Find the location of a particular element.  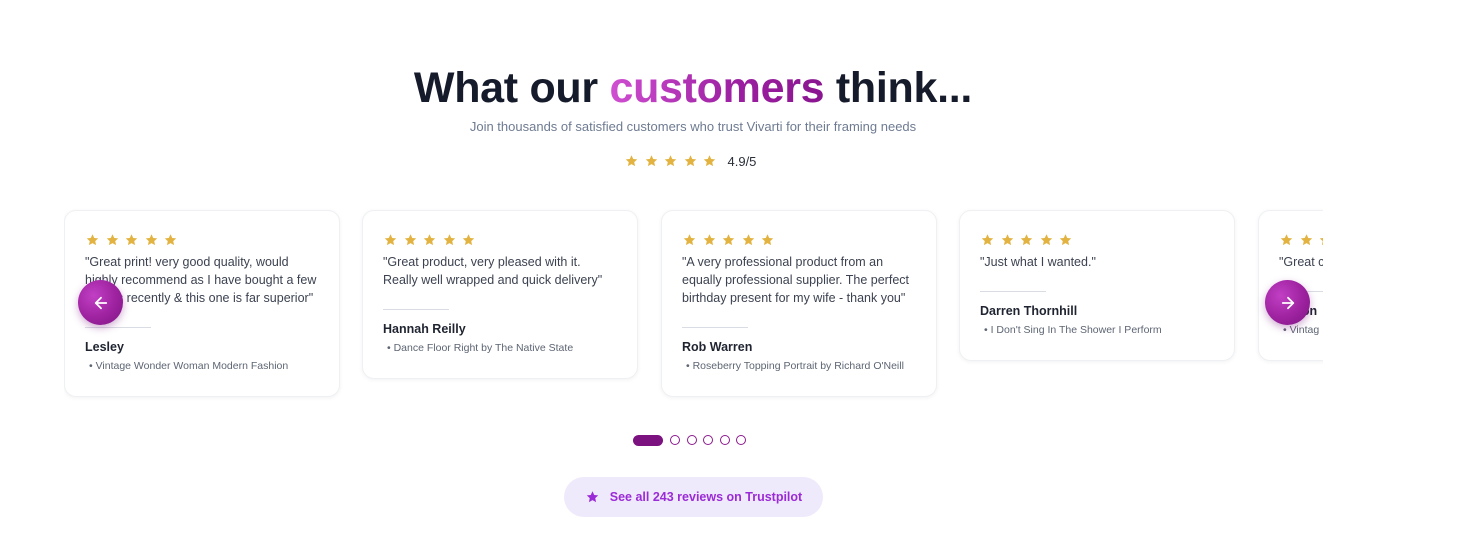

arrow-left-icon is located at coordinates (101, 303).